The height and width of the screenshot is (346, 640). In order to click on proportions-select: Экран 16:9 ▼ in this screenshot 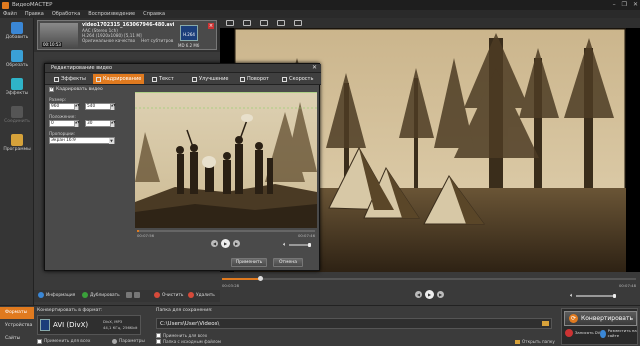, I will do `click(82, 140)`.